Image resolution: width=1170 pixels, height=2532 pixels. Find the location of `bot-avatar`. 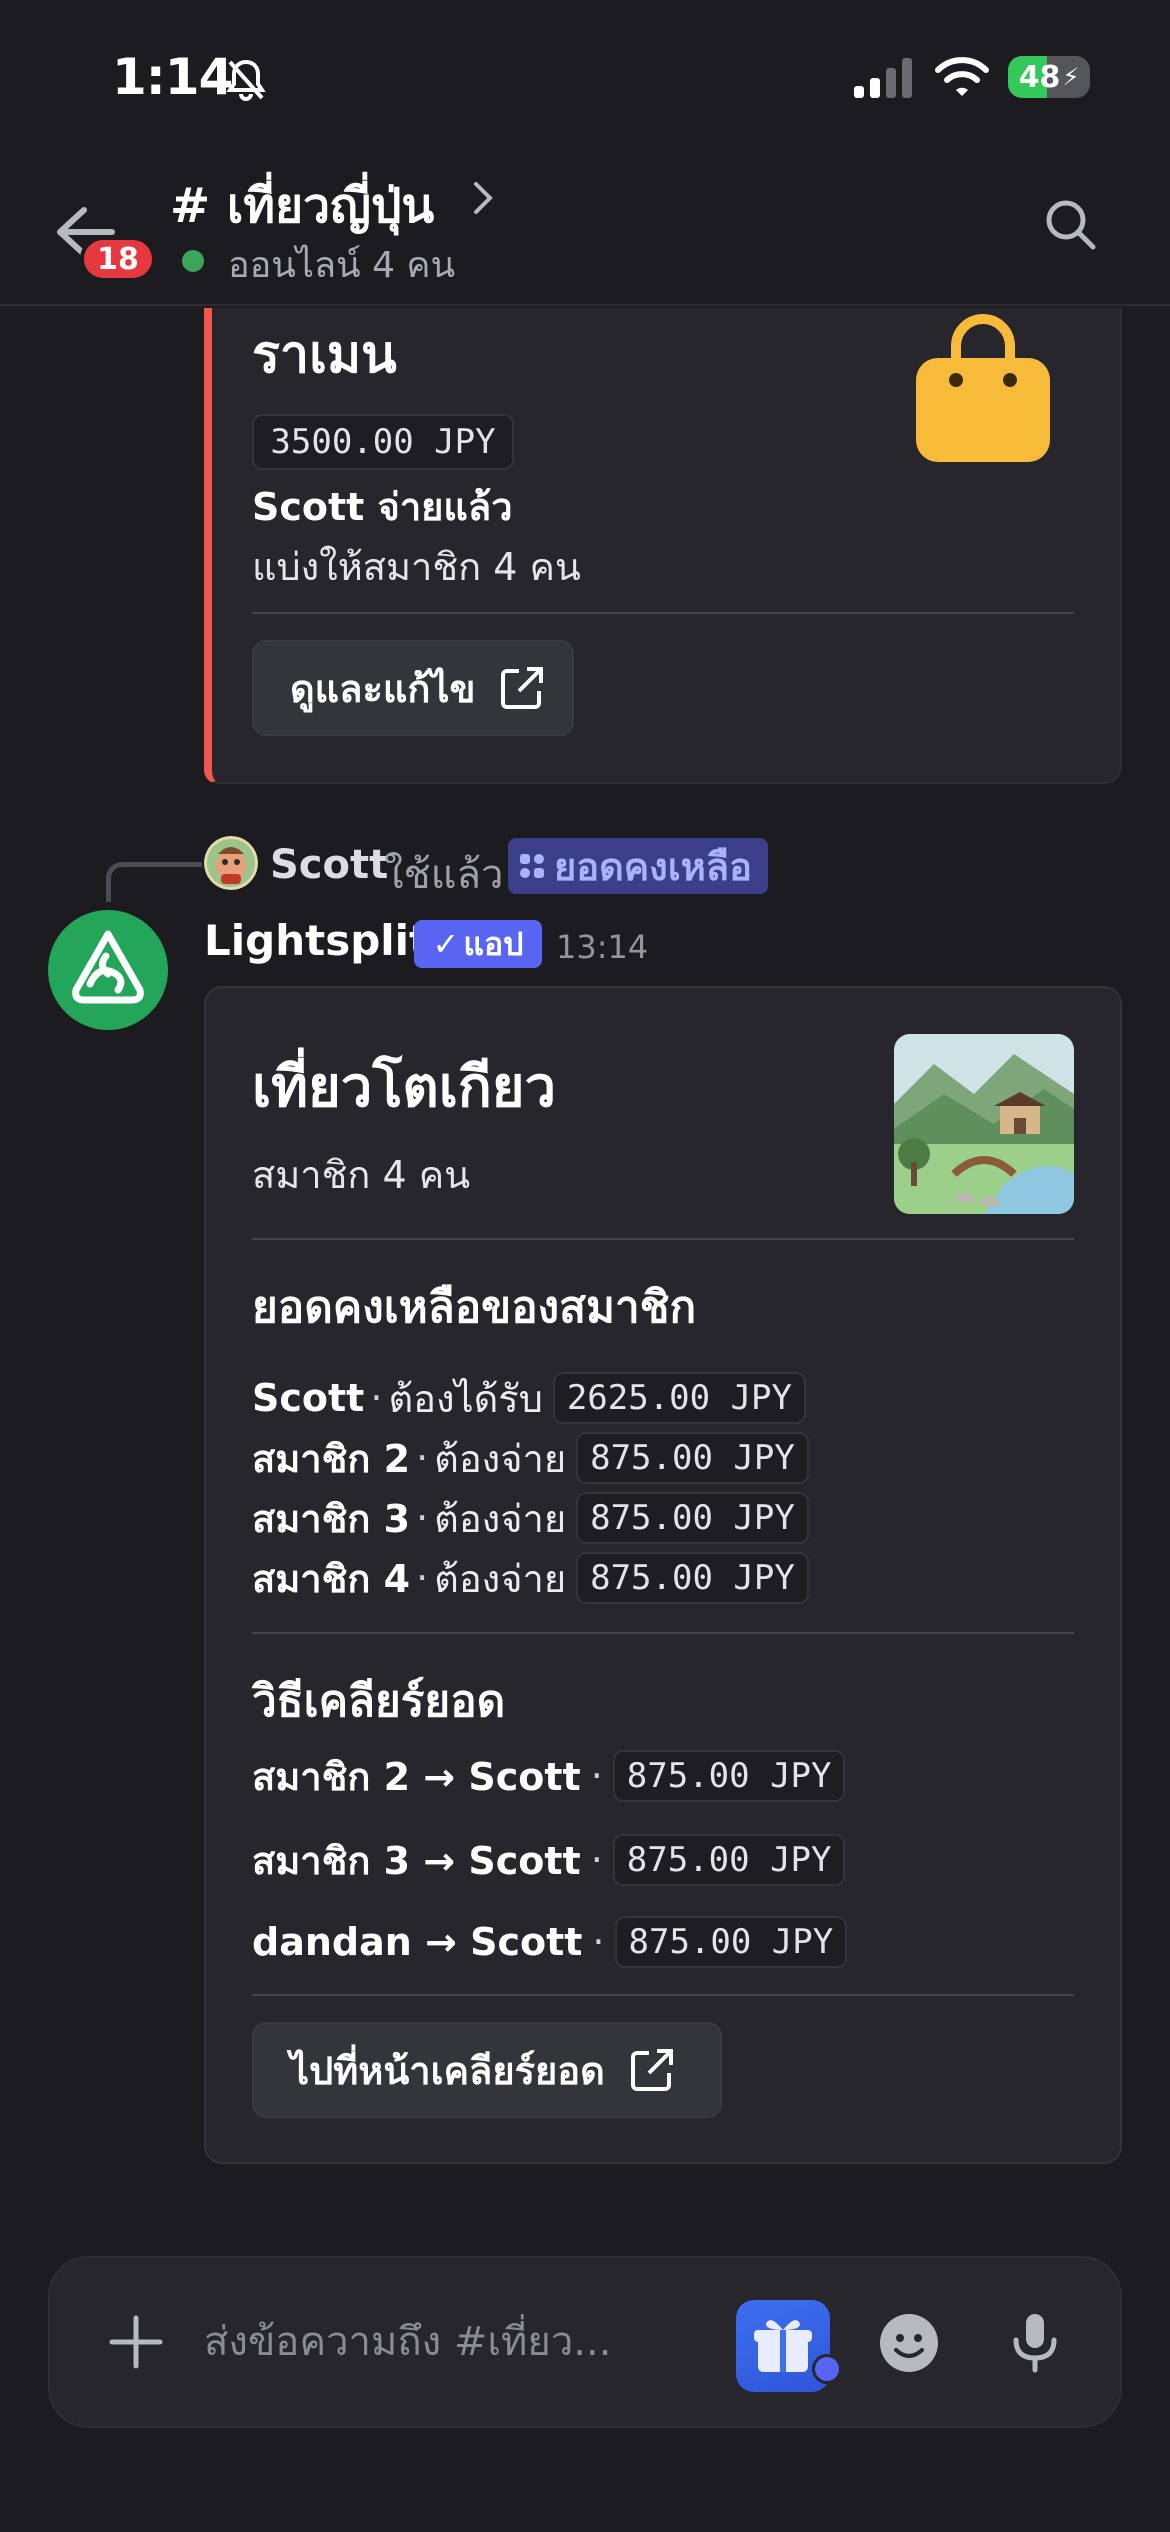

bot-avatar is located at coordinates (108, 970).